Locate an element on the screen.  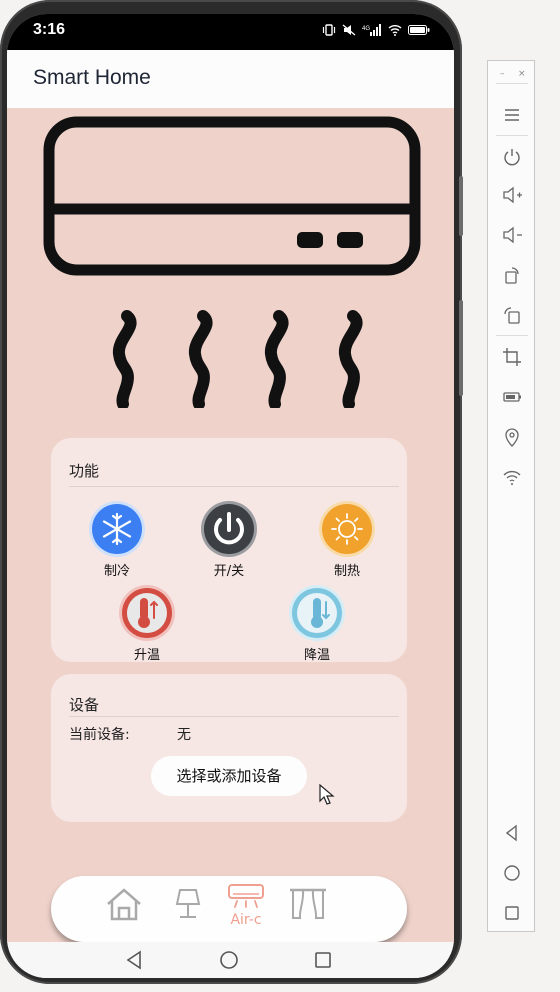
cool-button: 制冷 is located at coordinates (117, 539).